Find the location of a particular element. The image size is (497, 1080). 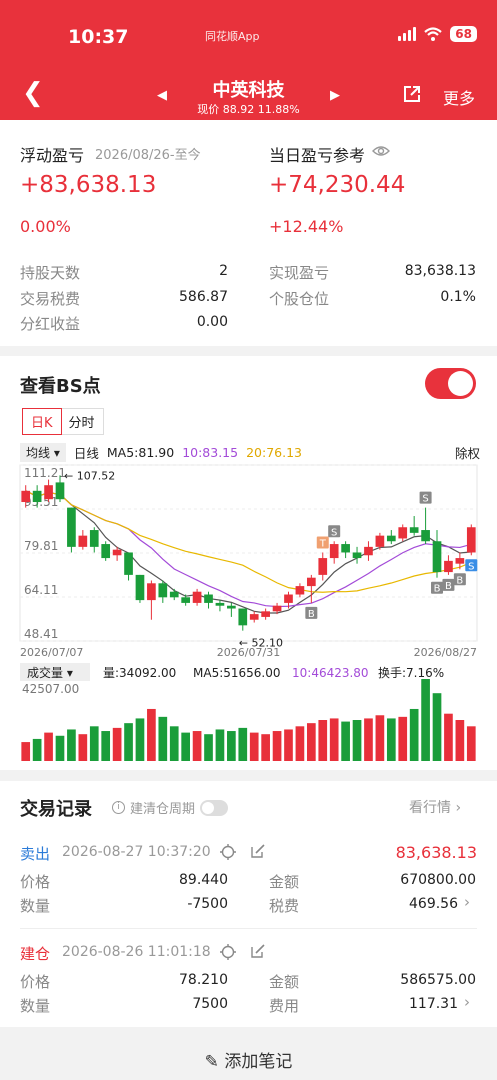

view-quote-link: 看行情 › is located at coordinates (435, 807).